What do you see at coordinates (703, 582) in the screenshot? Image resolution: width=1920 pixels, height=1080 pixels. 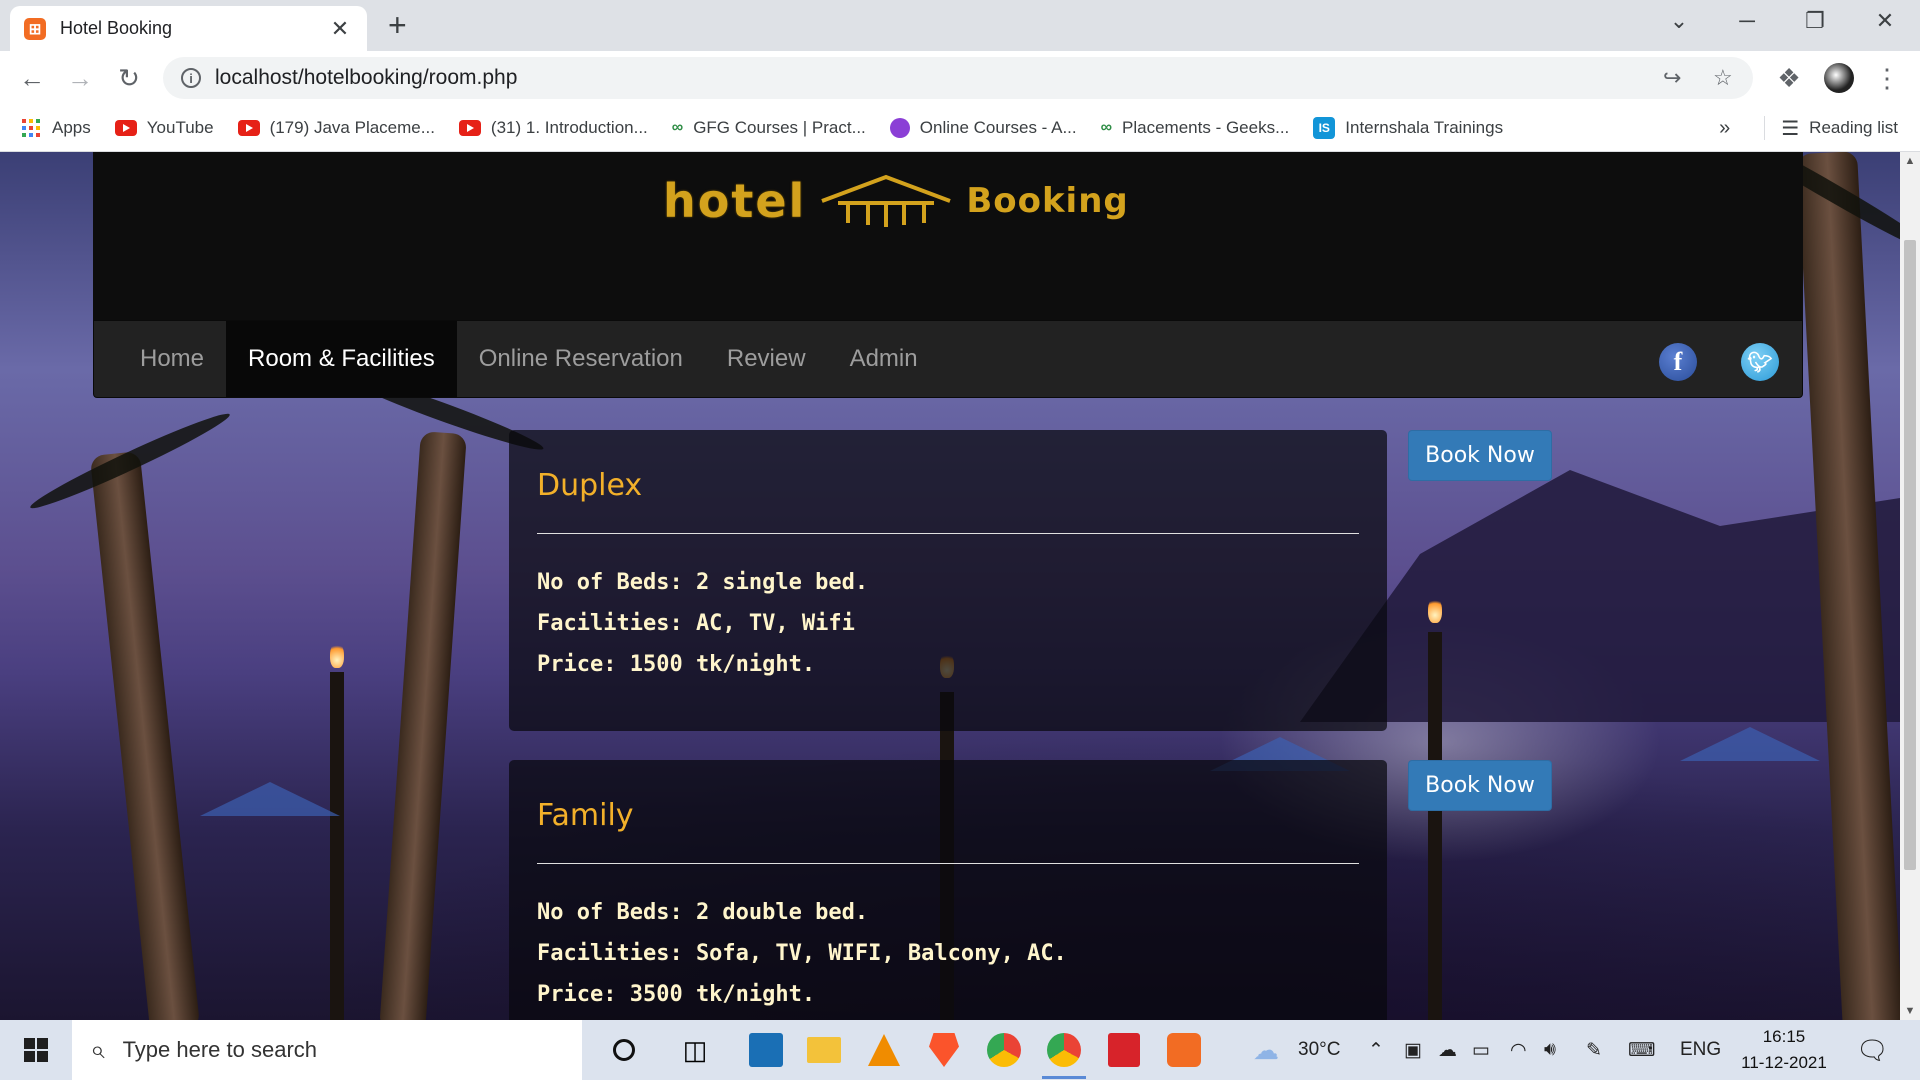 I see `room-beds: No of Beds: 2 single bed.` at bounding box center [703, 582].